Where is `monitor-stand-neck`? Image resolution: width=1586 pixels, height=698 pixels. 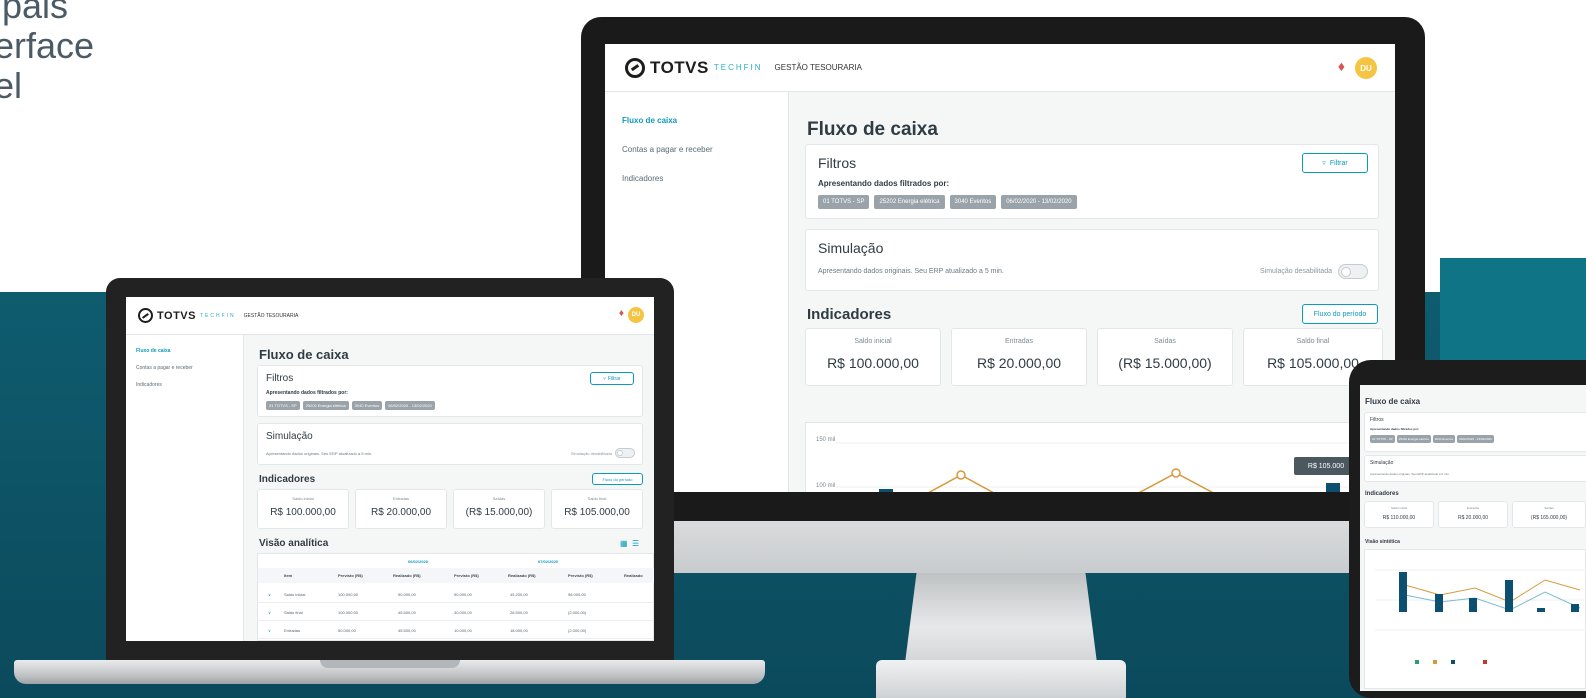
monitor-stand-neck is located at coordinates (1001, 618).